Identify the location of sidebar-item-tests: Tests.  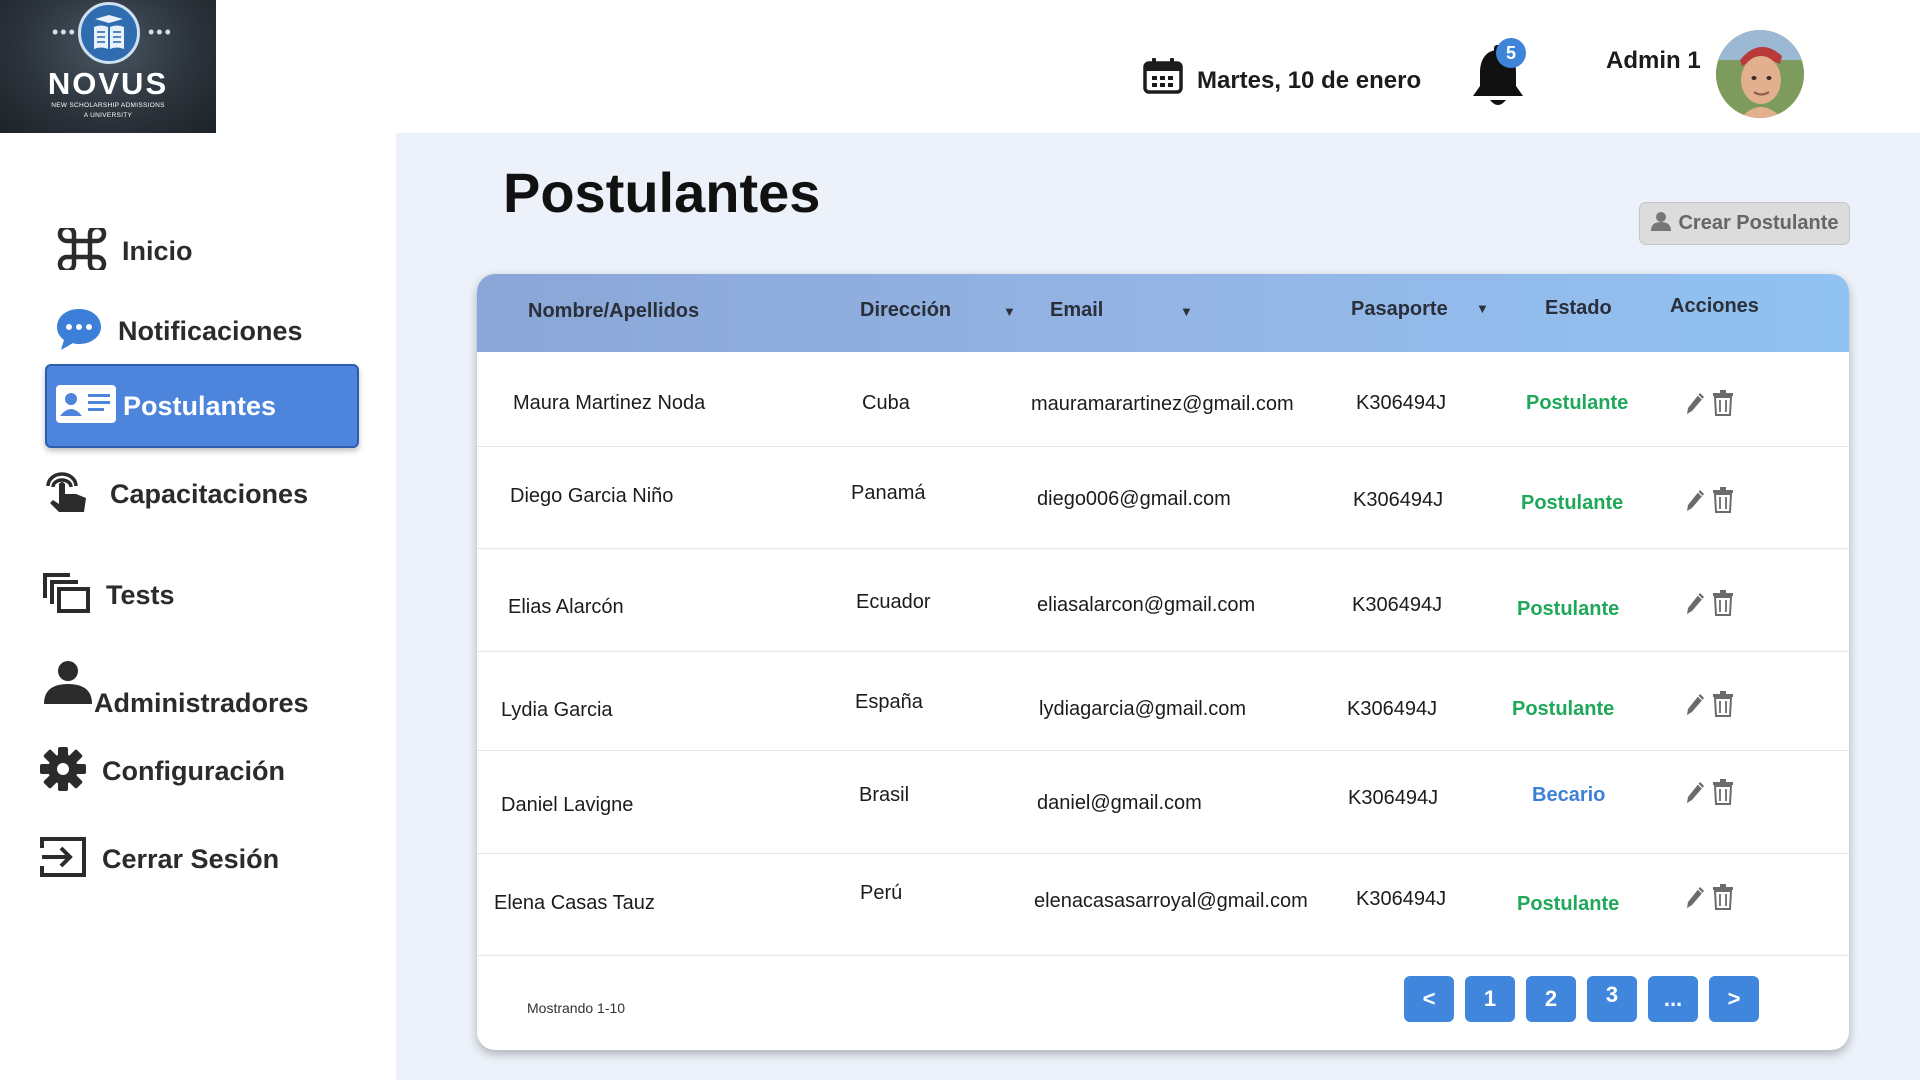
(108, 595).